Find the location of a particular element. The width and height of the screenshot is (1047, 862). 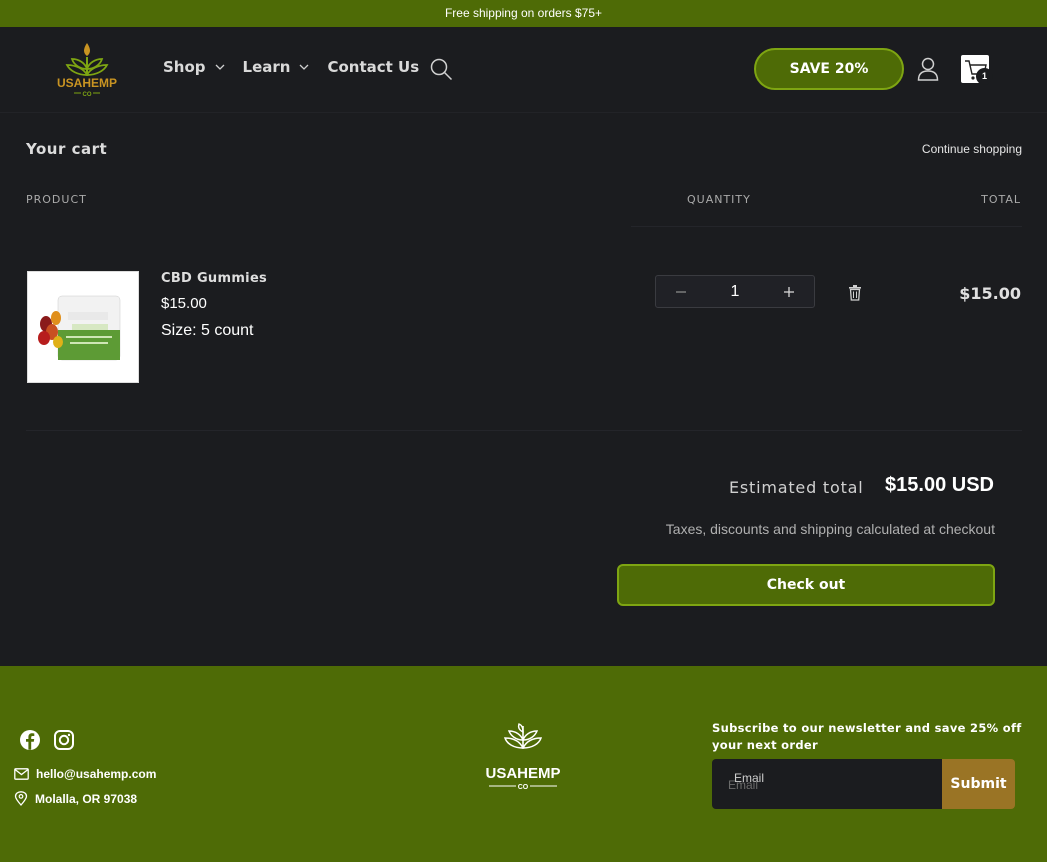

email-text: hello@usahemp.com is located at coordinates (96, 774).